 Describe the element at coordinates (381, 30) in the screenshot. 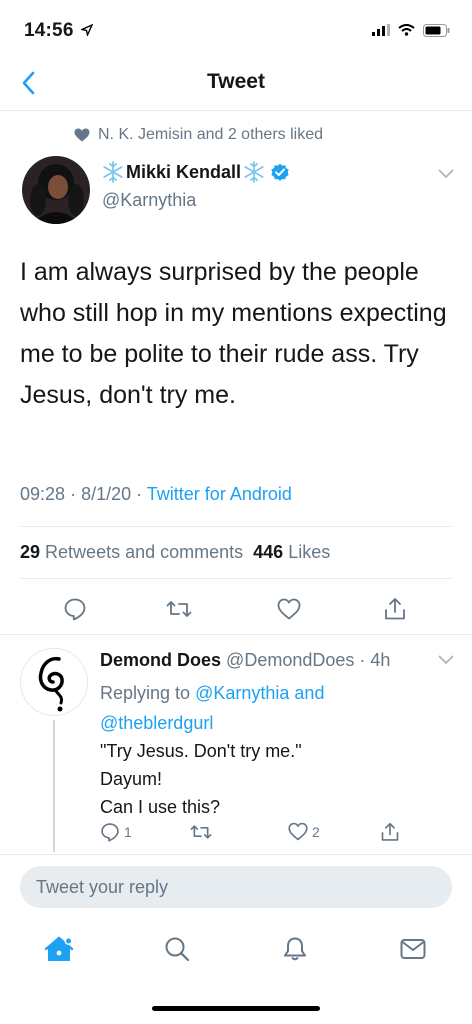

I see `signal-icon` at that location.